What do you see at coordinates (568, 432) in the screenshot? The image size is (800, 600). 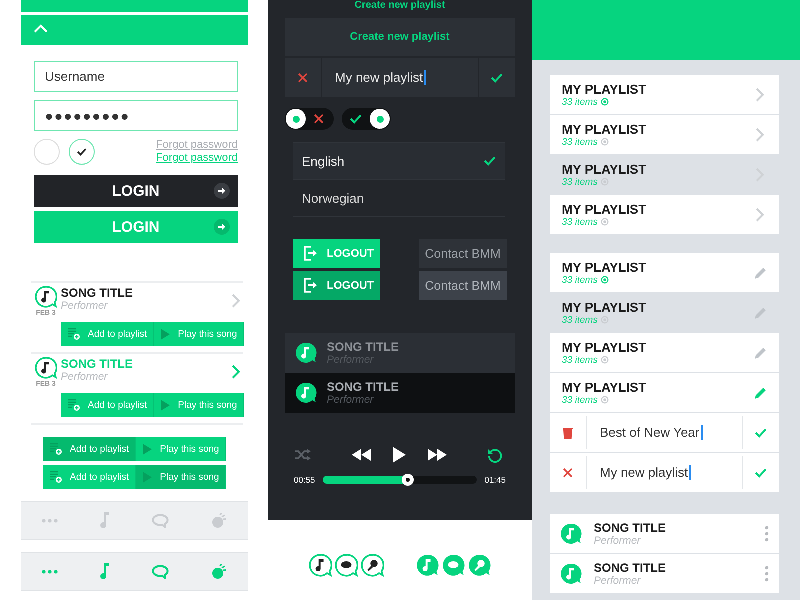 I see `trash-icon` at bounding box center [568, 432].